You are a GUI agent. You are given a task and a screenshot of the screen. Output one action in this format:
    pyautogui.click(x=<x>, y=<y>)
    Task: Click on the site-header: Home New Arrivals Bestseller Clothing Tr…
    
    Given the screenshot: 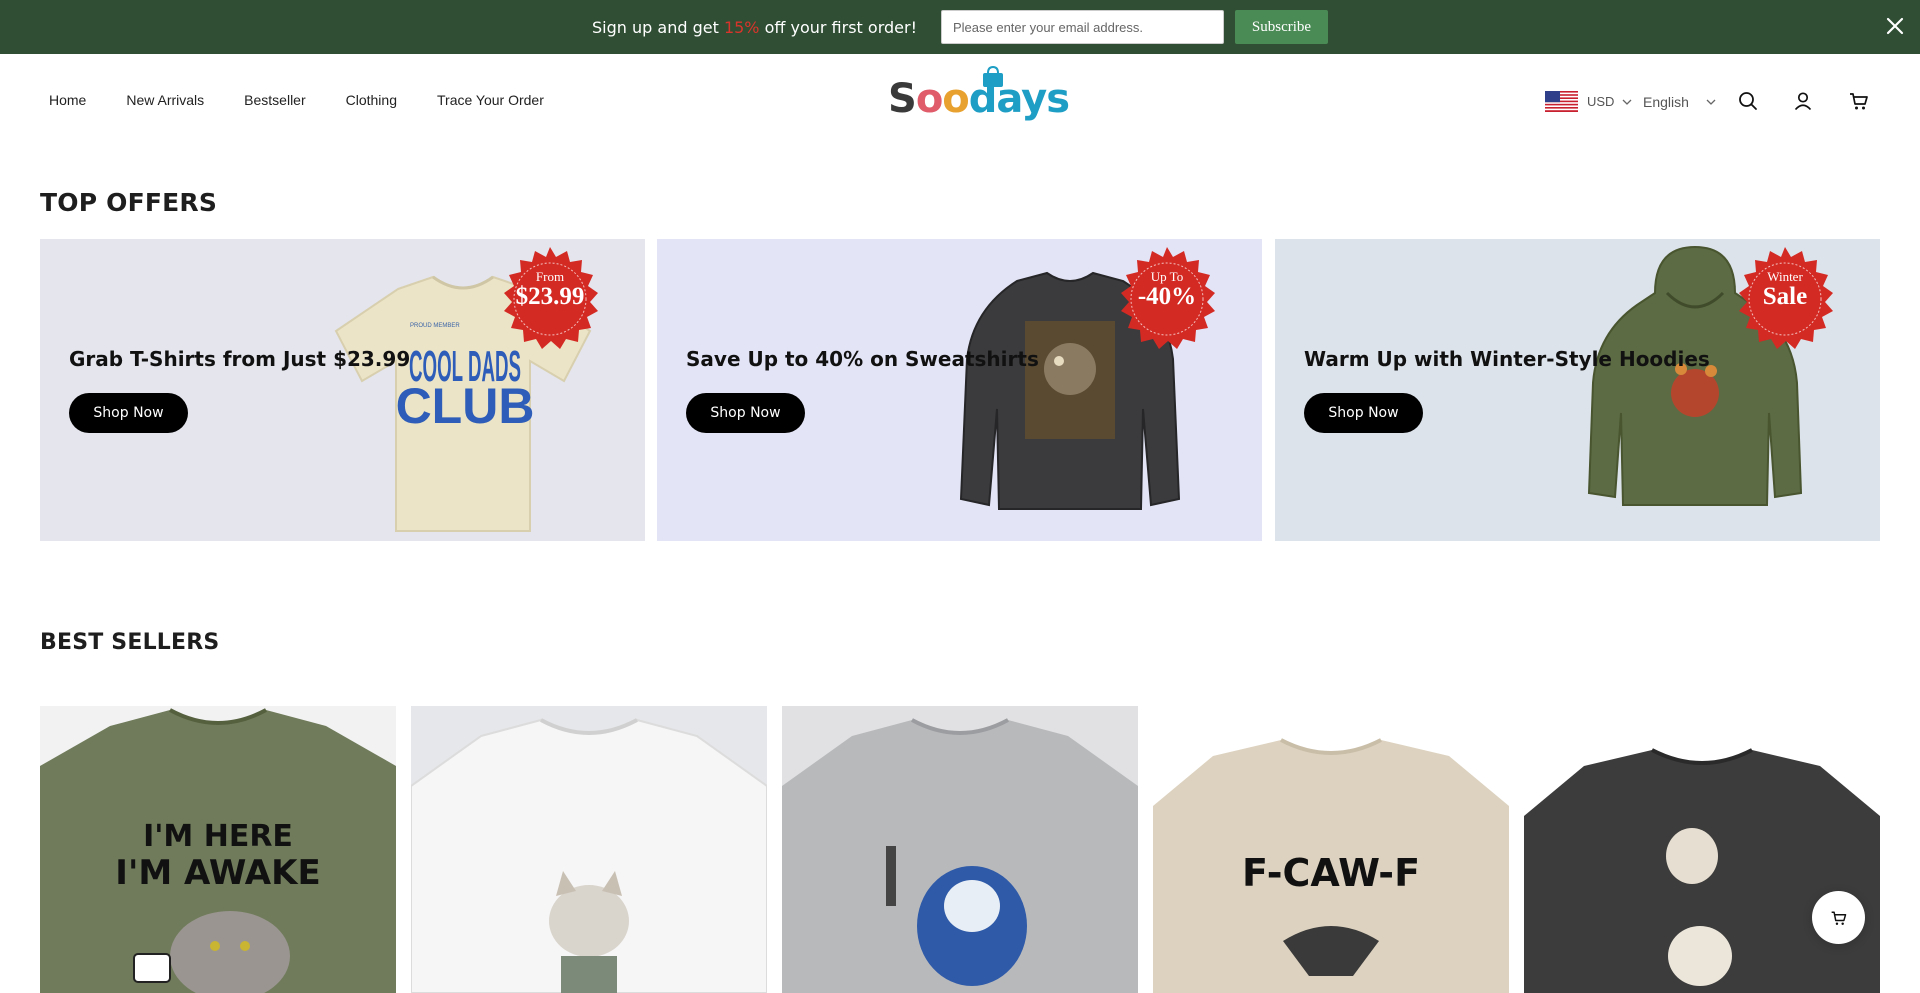 What is the action you would take?
    pyautogui.click(x=960, y=100)
    